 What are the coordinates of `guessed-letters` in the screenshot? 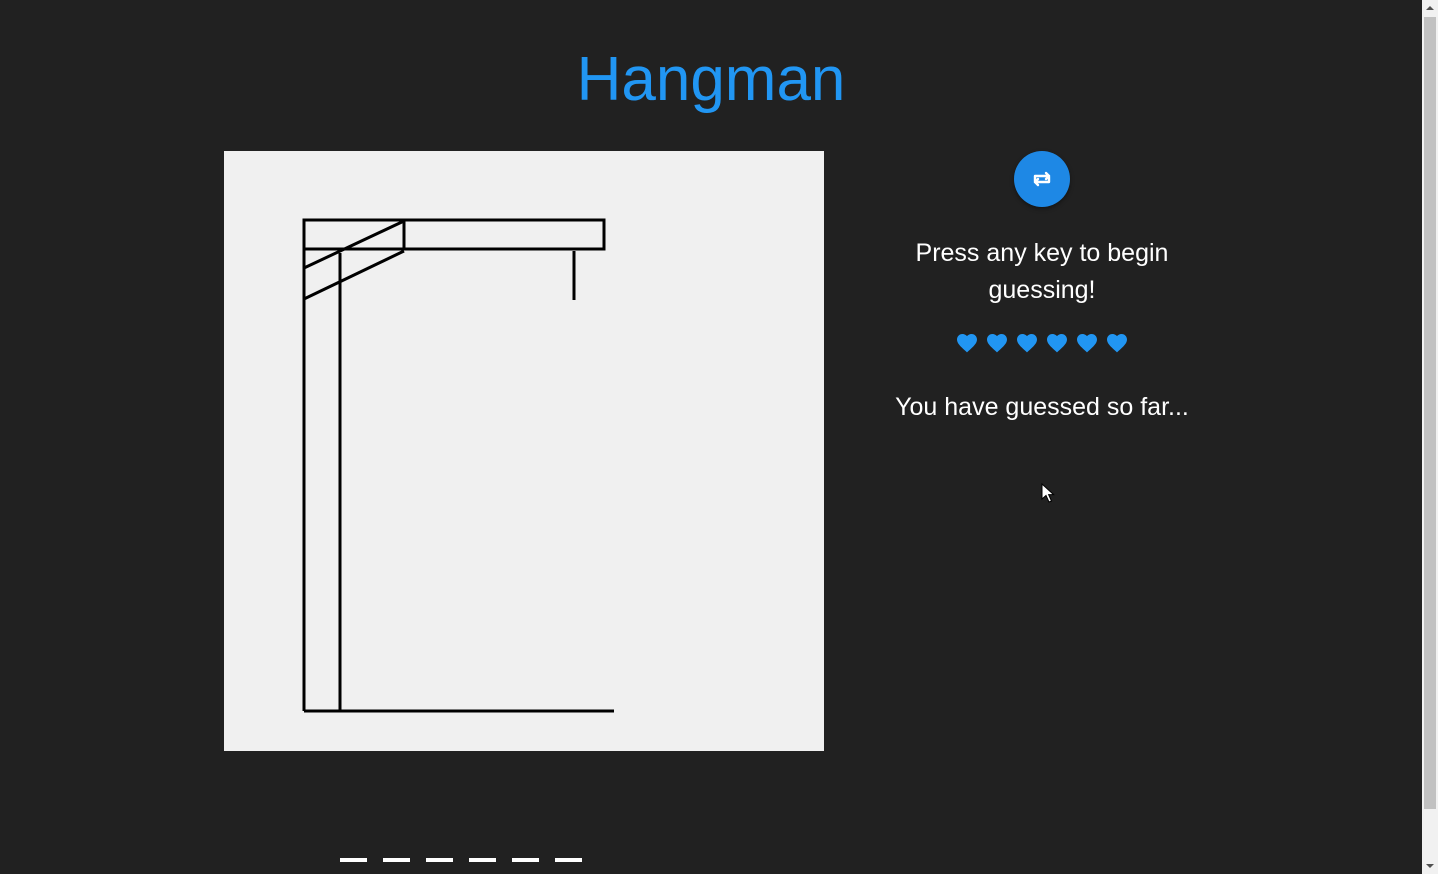 It's located at (1042, 446).